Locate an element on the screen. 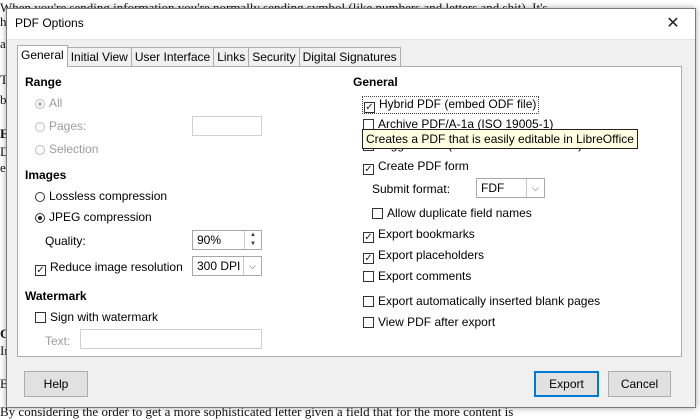 Image resolution: width=700 pixels, height=420 pixels. quality-value: 90% is located at coordinates (209, 240).